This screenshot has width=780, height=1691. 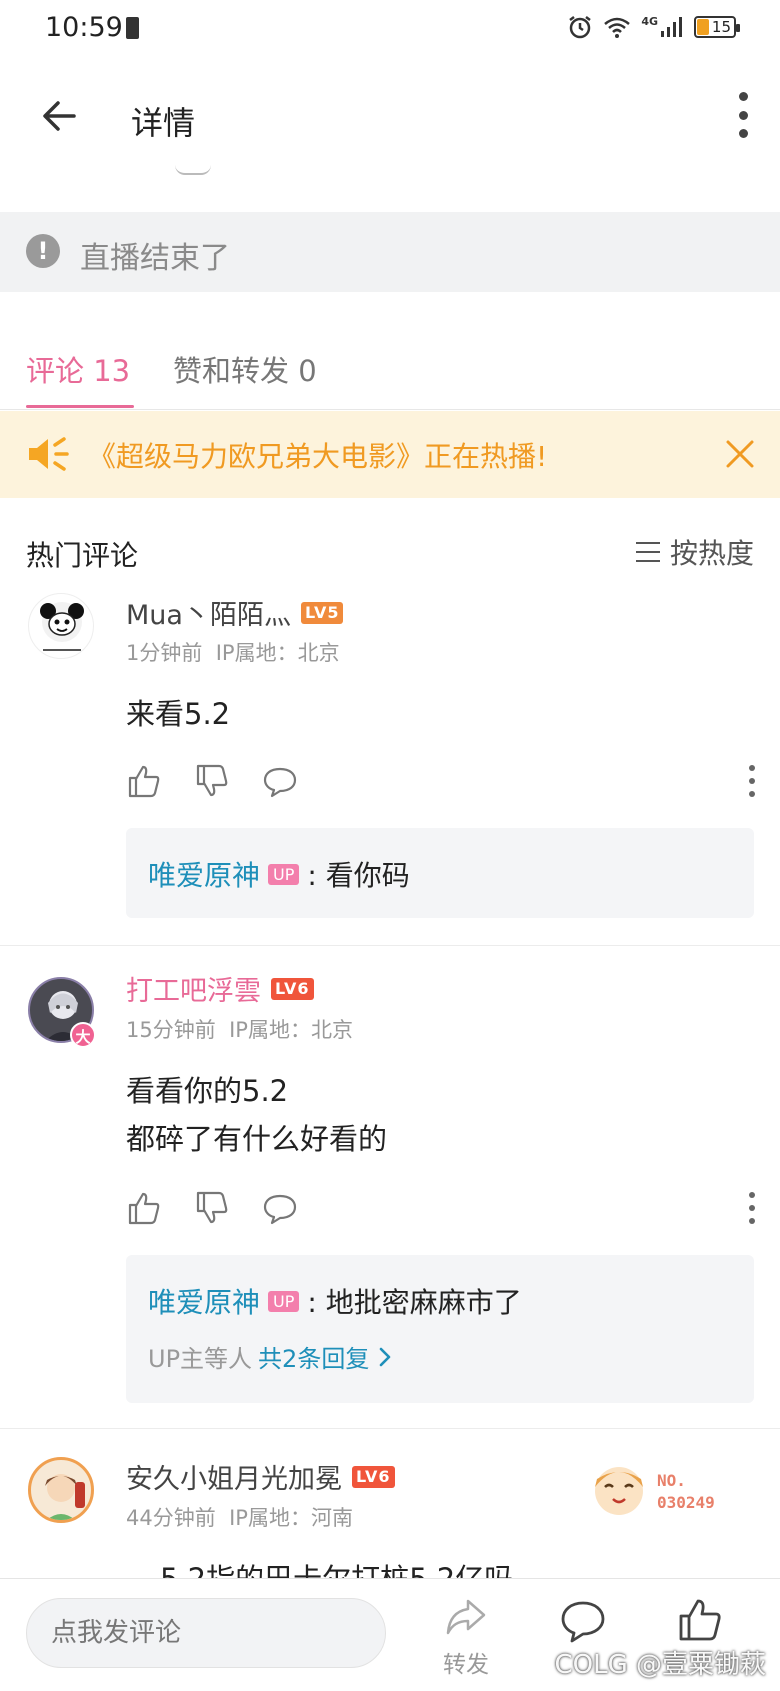 What do you see at coordinates (580, 27) in the screenshot?
I see `alarm-icon` at bounding box center [580, 27].